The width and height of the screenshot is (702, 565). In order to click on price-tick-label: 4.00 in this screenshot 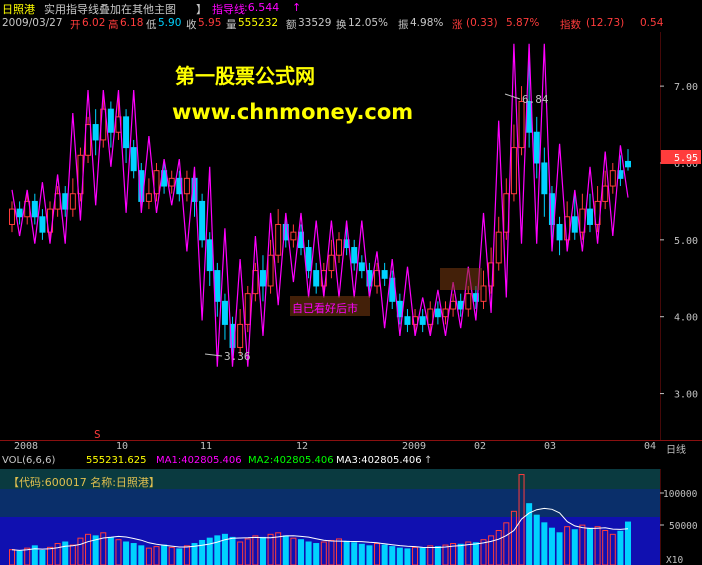, I will do `click(686, 318)`.